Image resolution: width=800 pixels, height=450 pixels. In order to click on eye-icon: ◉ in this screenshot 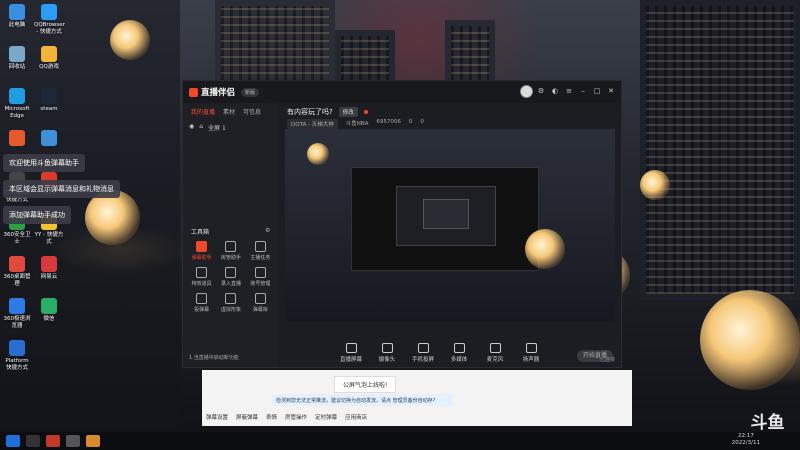, I will do `click(191, 127)`.